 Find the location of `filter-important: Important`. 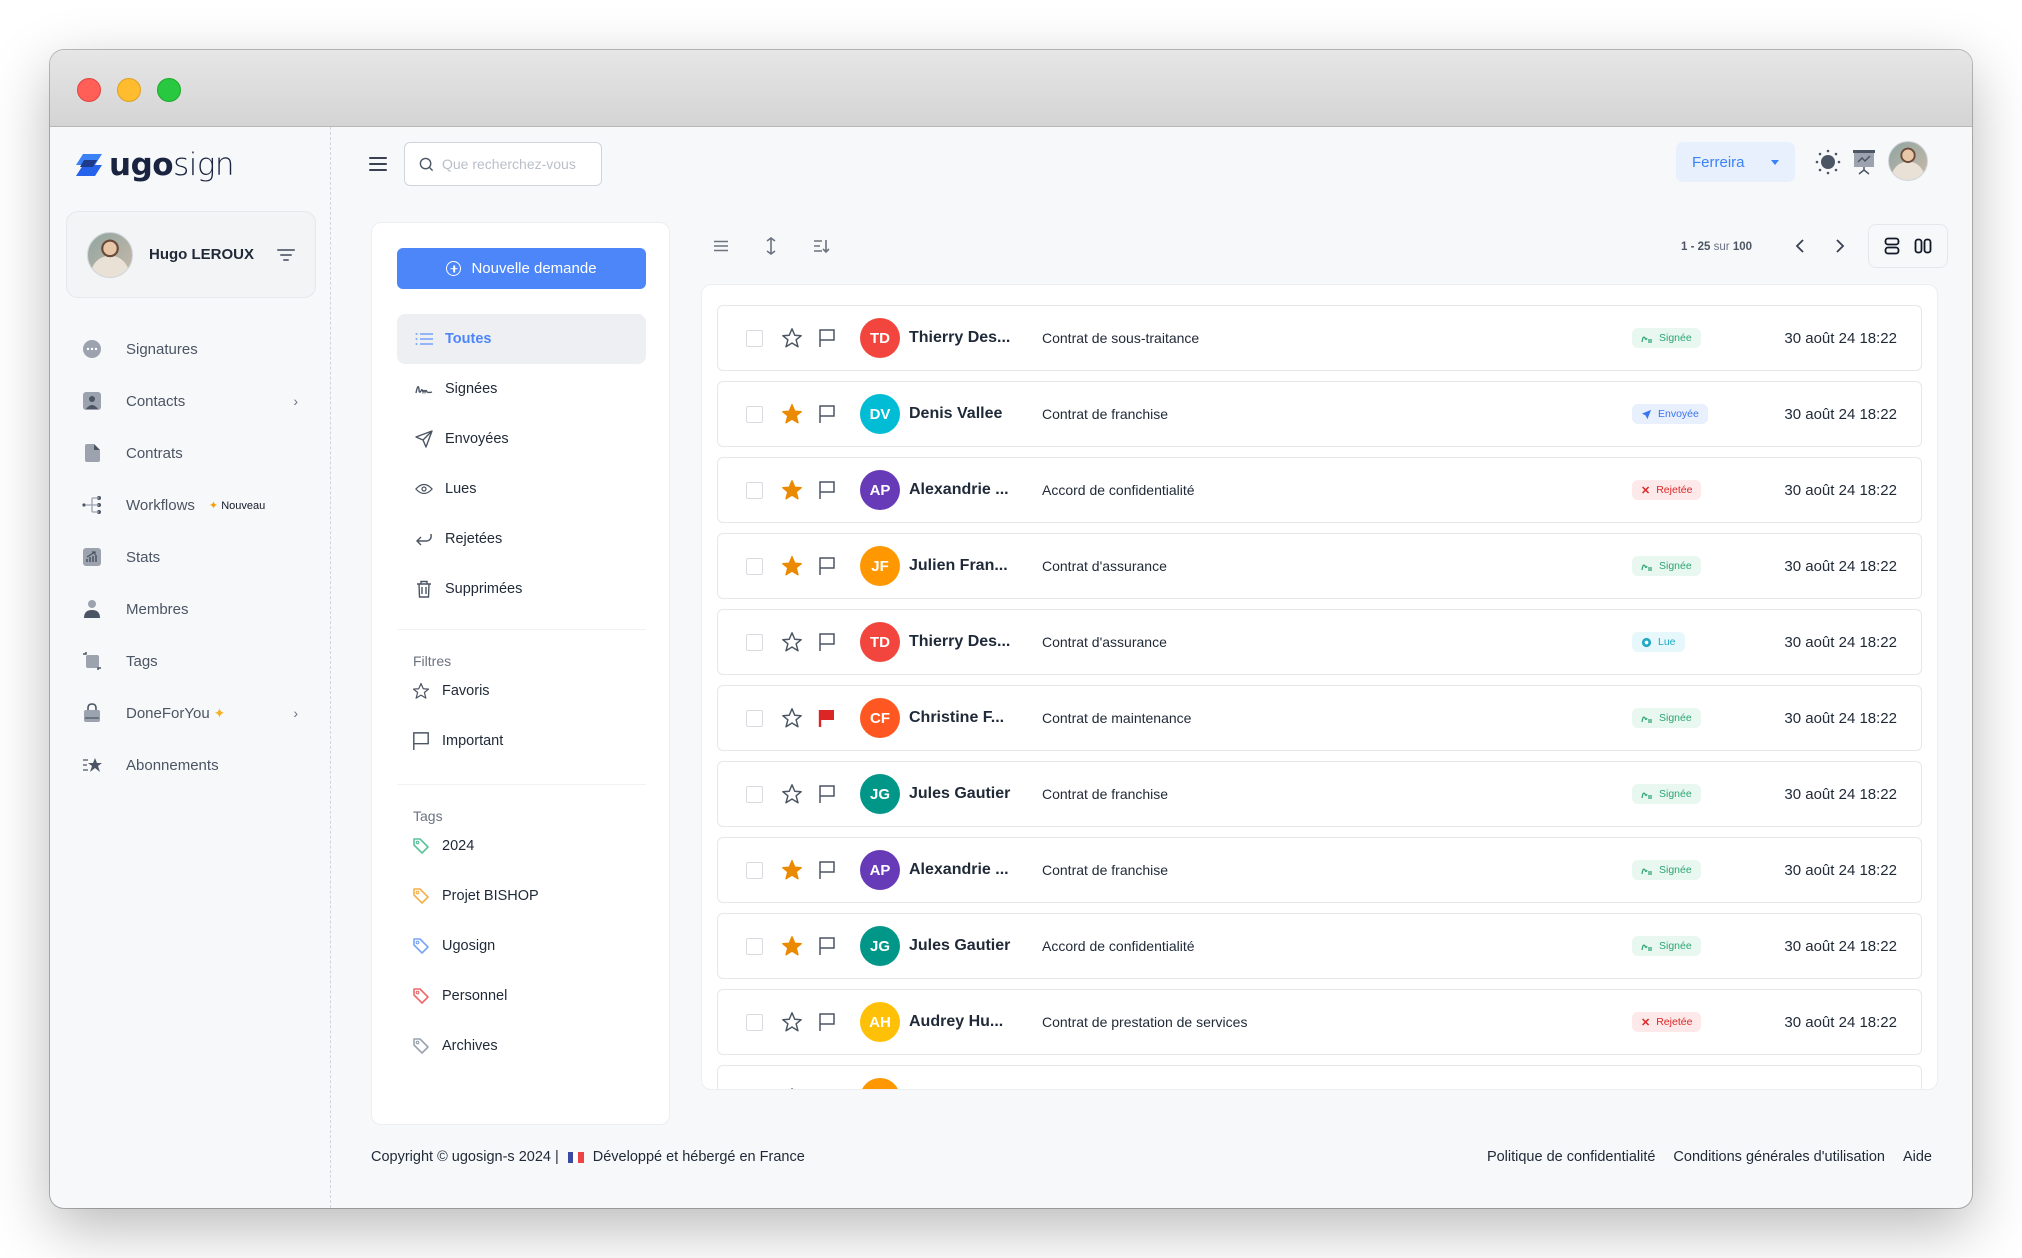

filter-important: Important is located at coordinates (521, 741).